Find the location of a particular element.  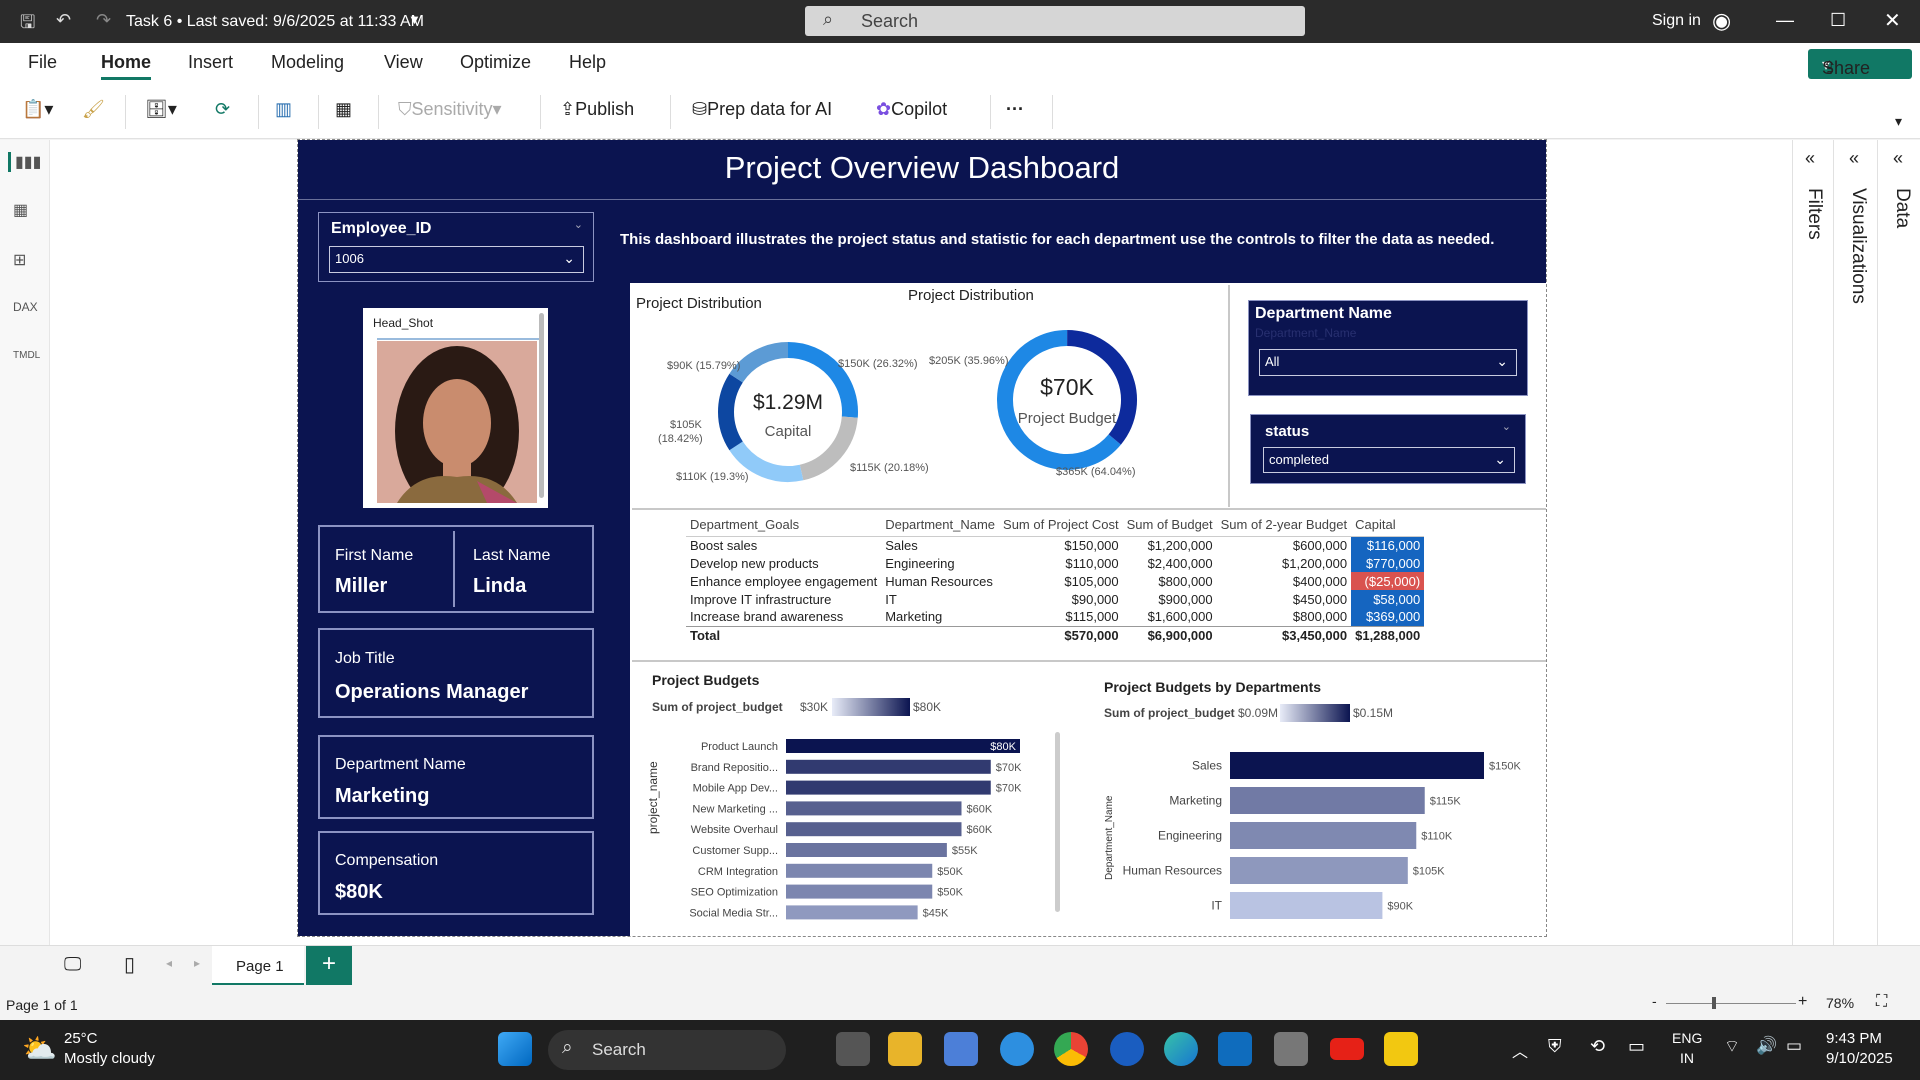

format-painter-icon: 🖌 is located at coordinates (93, 109).